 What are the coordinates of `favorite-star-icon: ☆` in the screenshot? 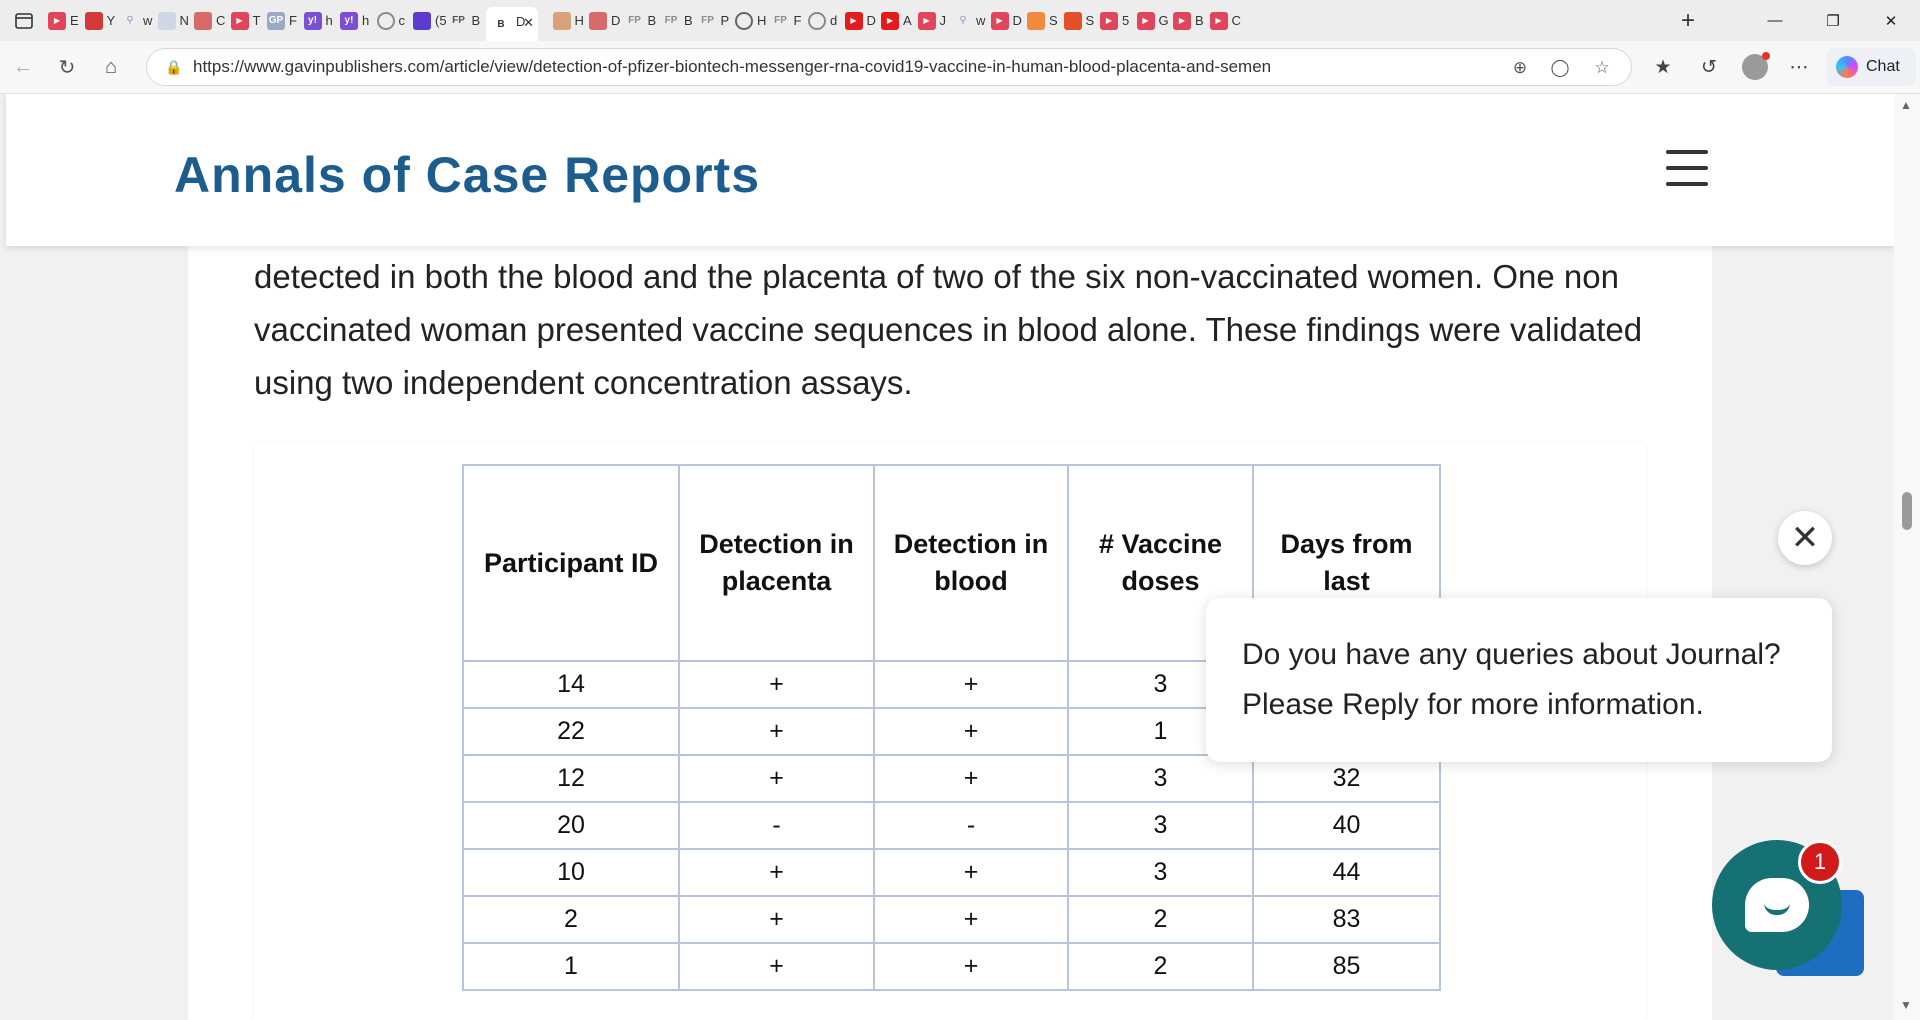 It's located at (1602, 68).